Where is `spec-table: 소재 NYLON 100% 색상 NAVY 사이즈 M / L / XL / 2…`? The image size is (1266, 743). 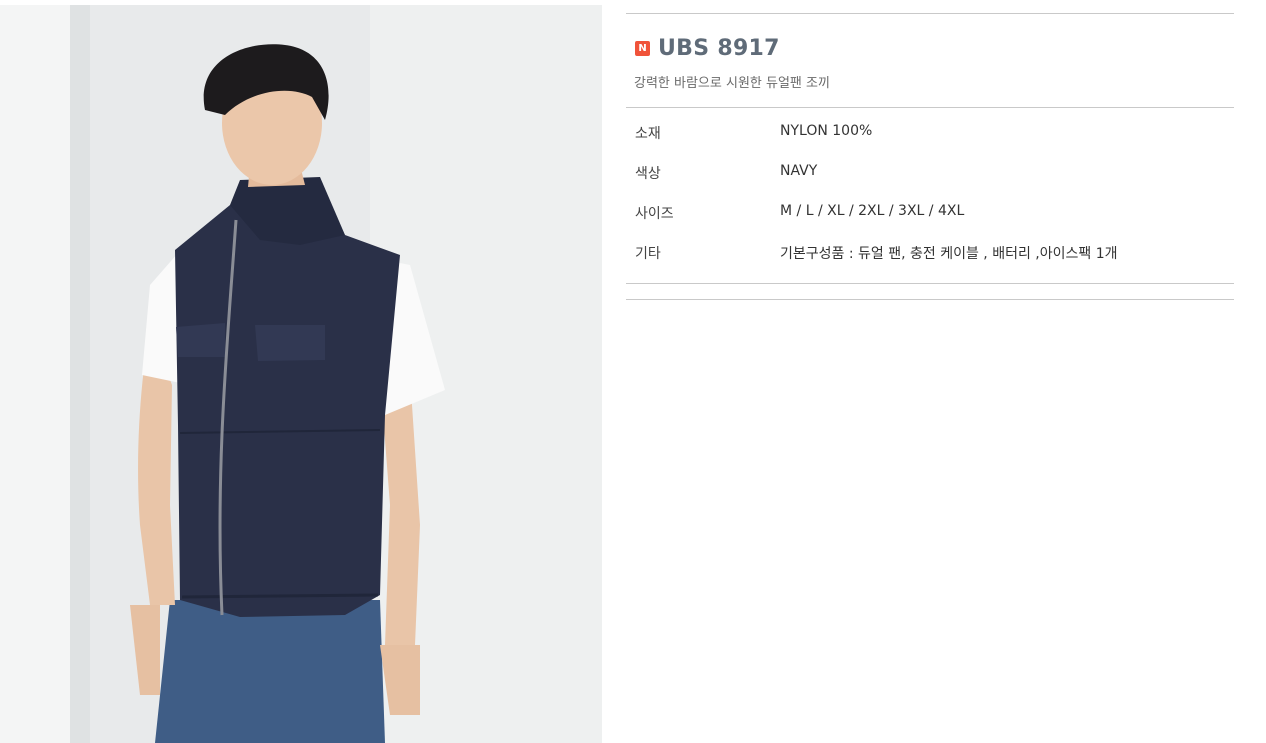 spec-table: 소재 NYLON 100% 색상 NAVY 사이즈 M / L / XL / 2… is located at coordinates (930, 203).